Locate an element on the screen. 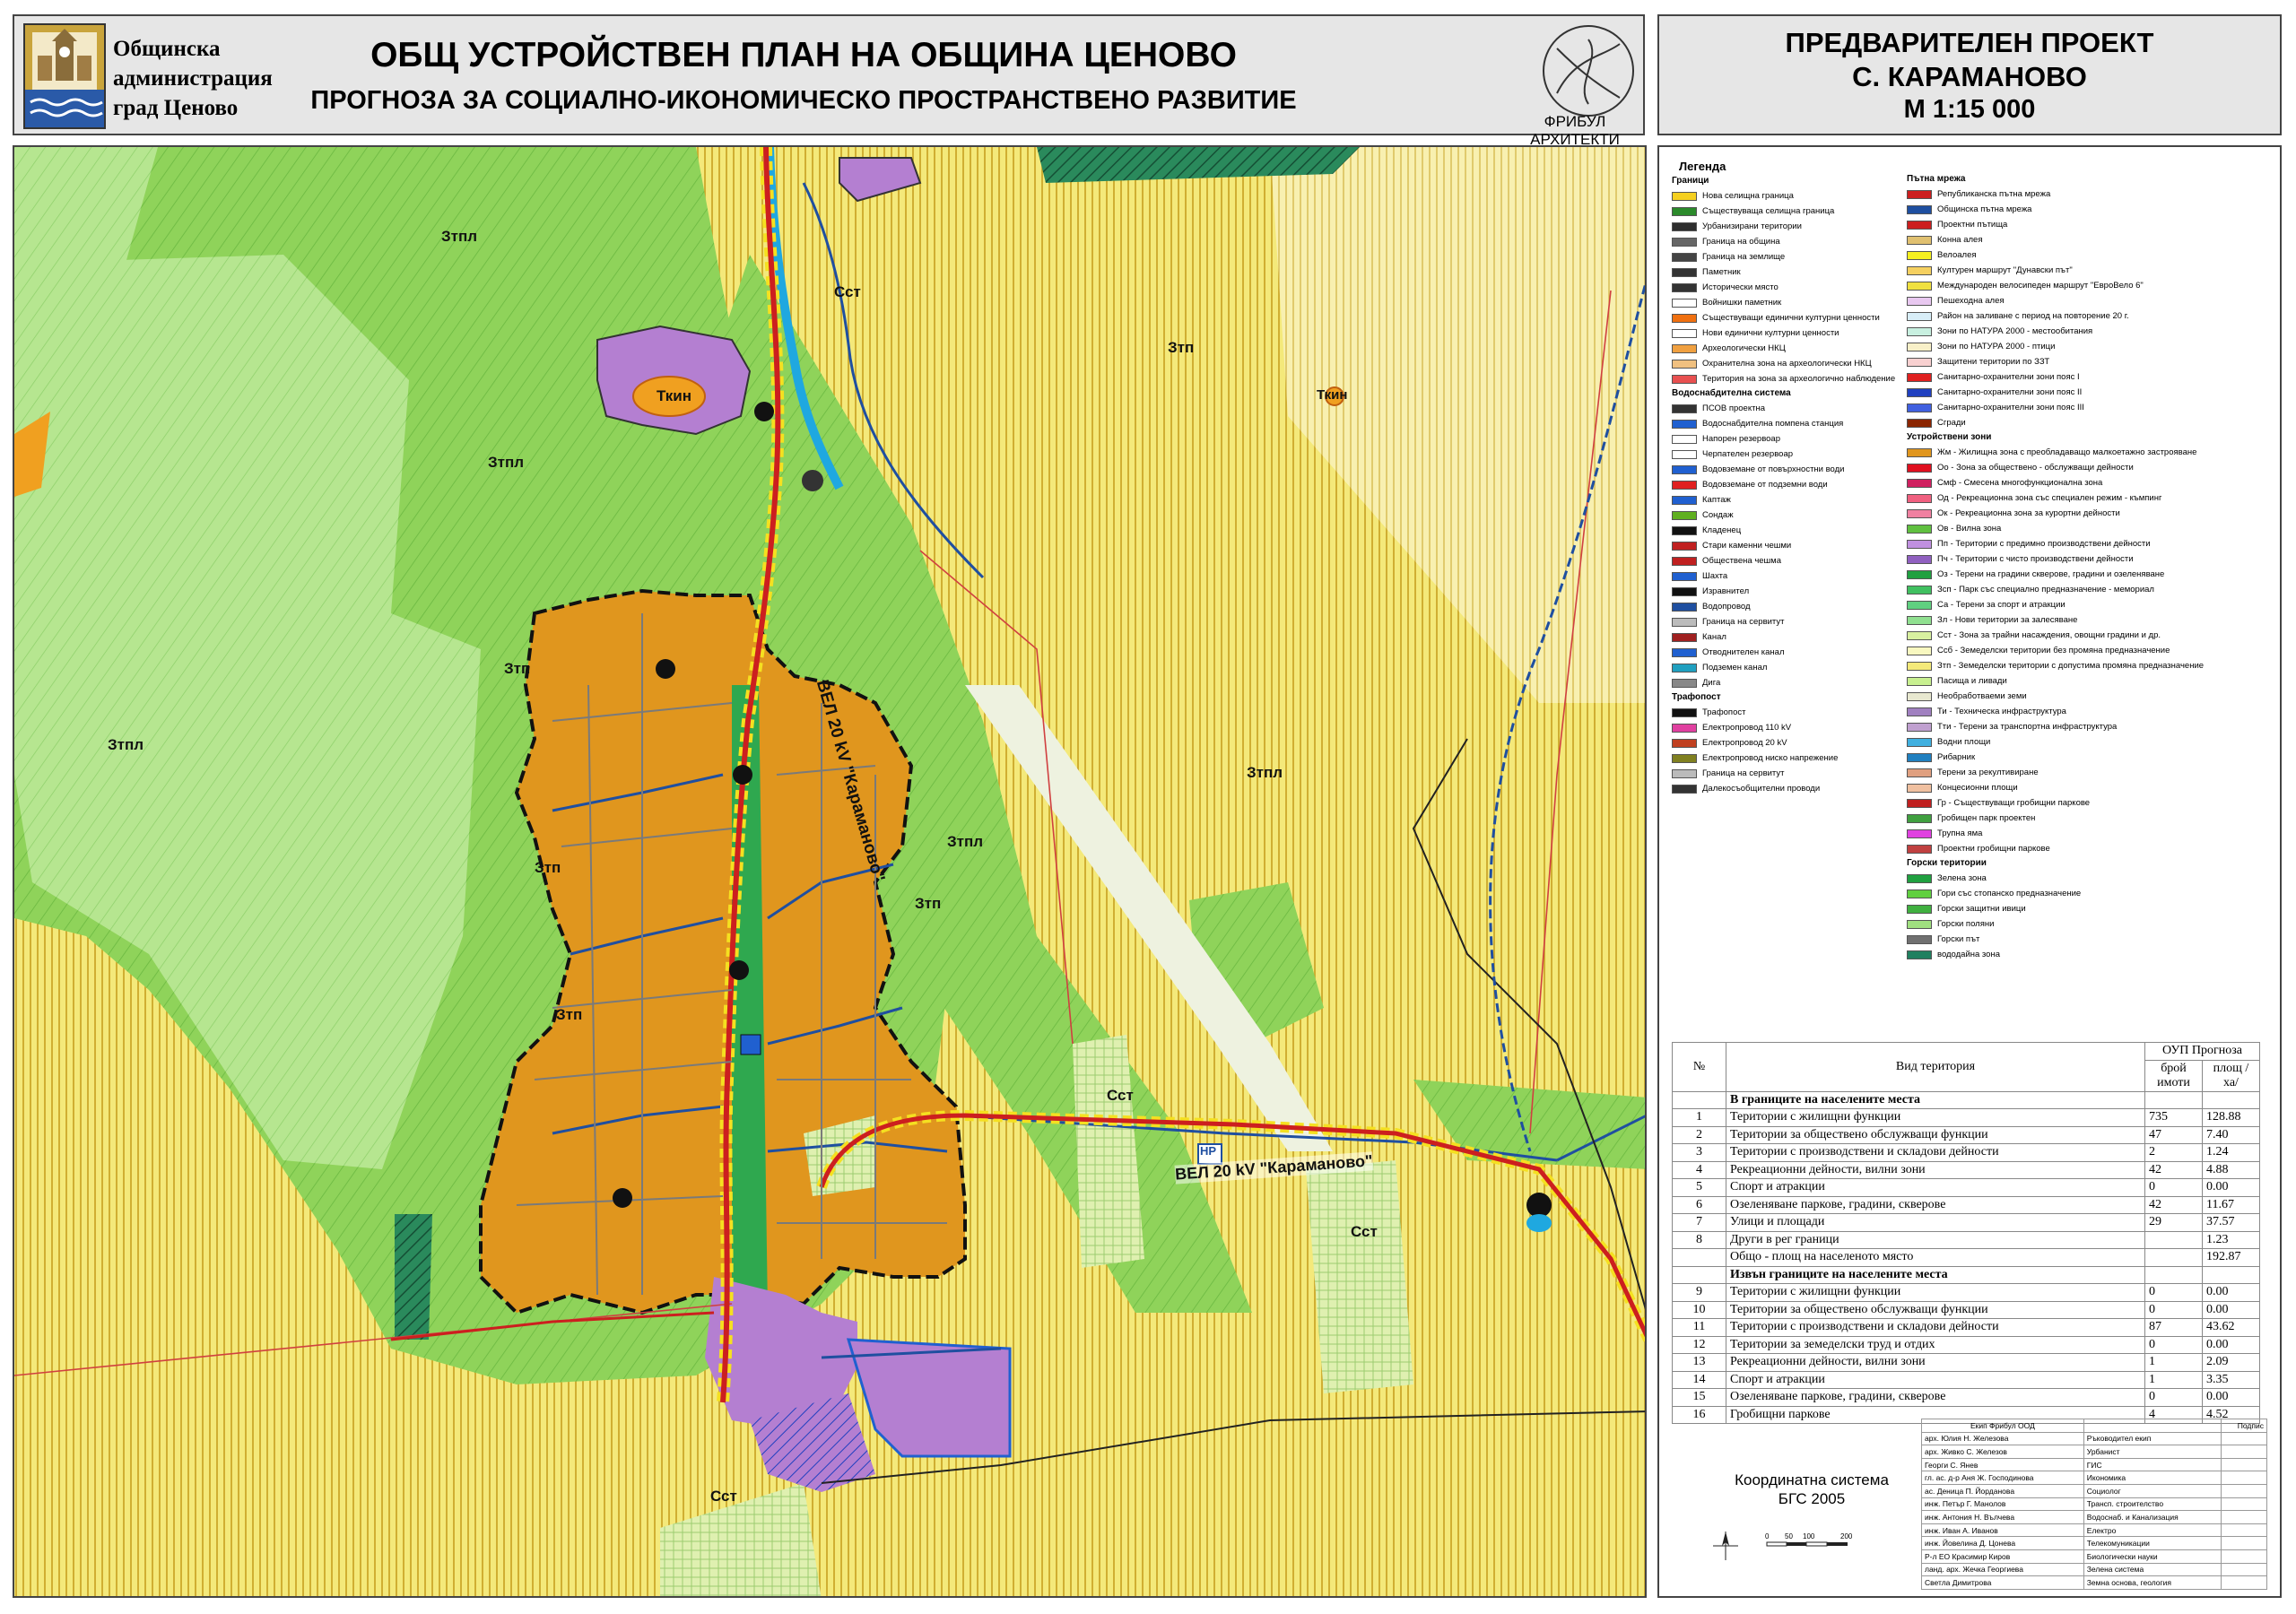 The width and height of the screenshot is (2296, 1614). legend-item: Са - Терени за спорт и атракции is located at coordinates (2090, 604).